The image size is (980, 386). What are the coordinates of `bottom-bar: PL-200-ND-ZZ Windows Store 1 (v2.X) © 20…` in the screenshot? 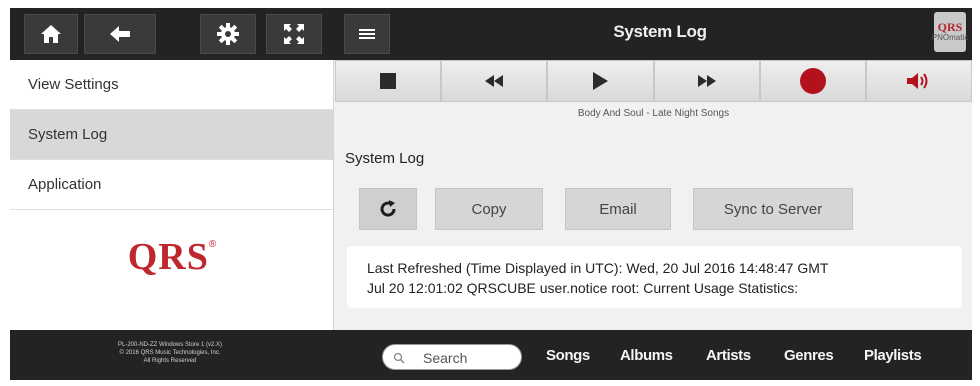 It's located at (491, 355).